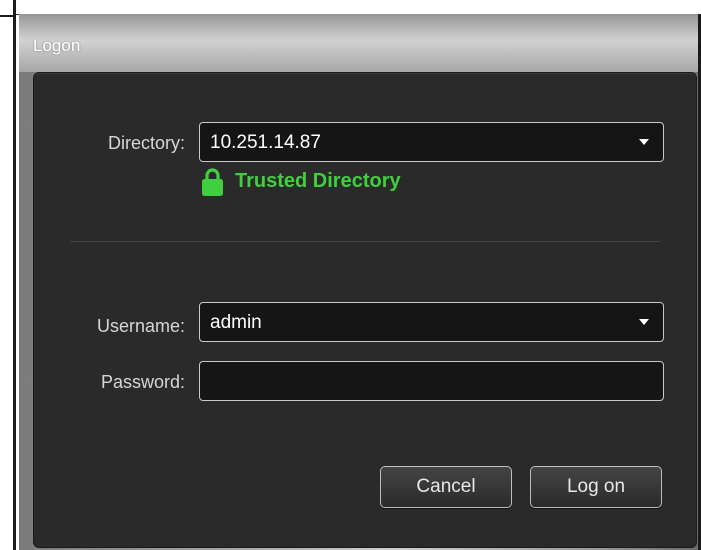 The height and width of the screenshot is (550, 701). I want to click on trusted-directory-label: Trusted Directory, so click(318, 181).